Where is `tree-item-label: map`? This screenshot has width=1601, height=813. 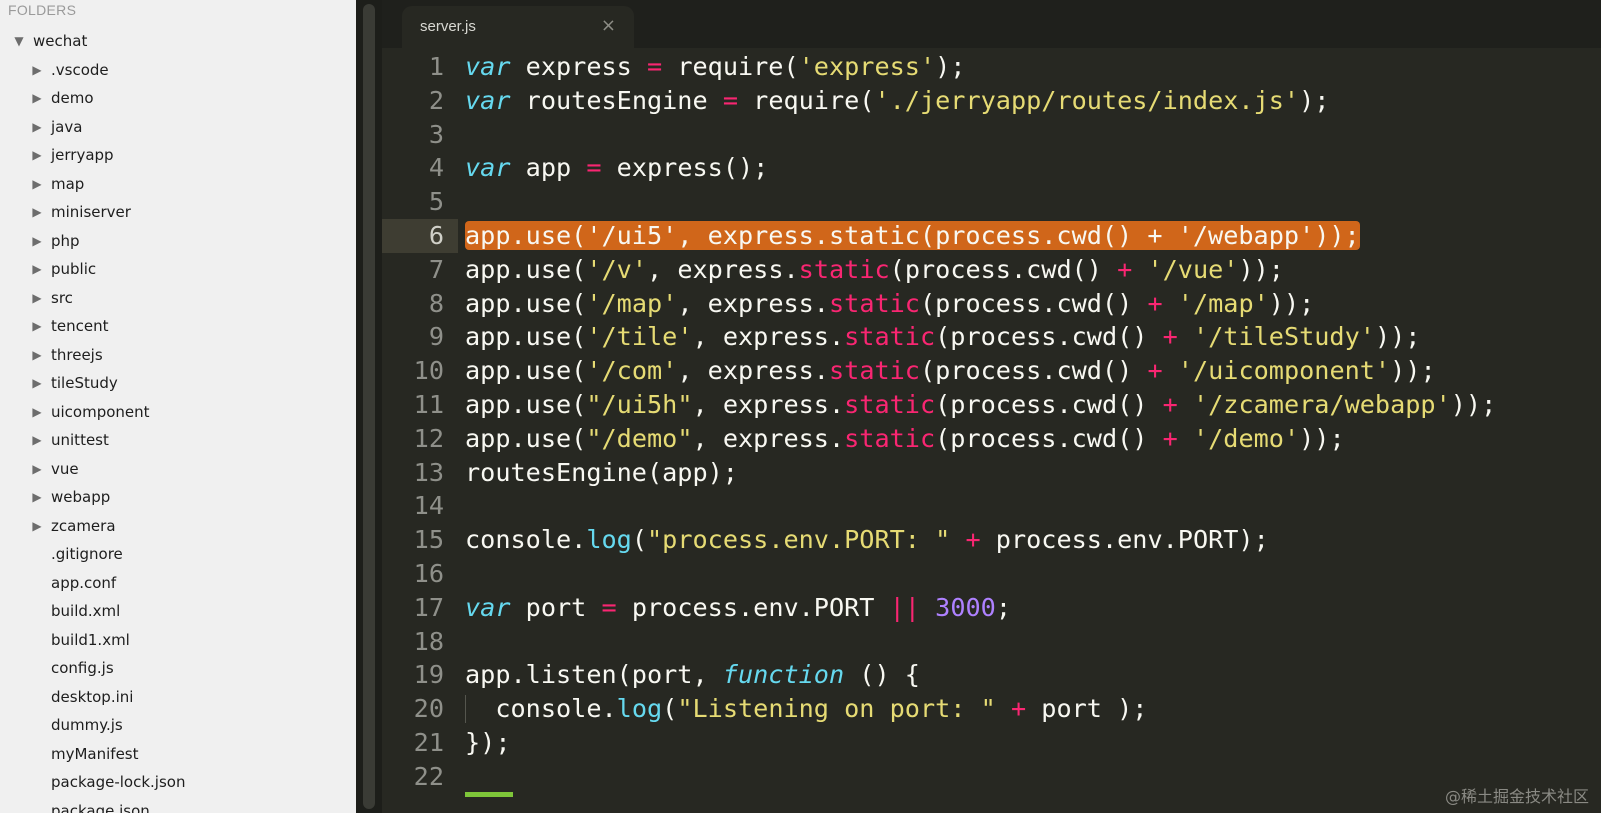 tree-item-label: map is located at coordinates (68, 183).